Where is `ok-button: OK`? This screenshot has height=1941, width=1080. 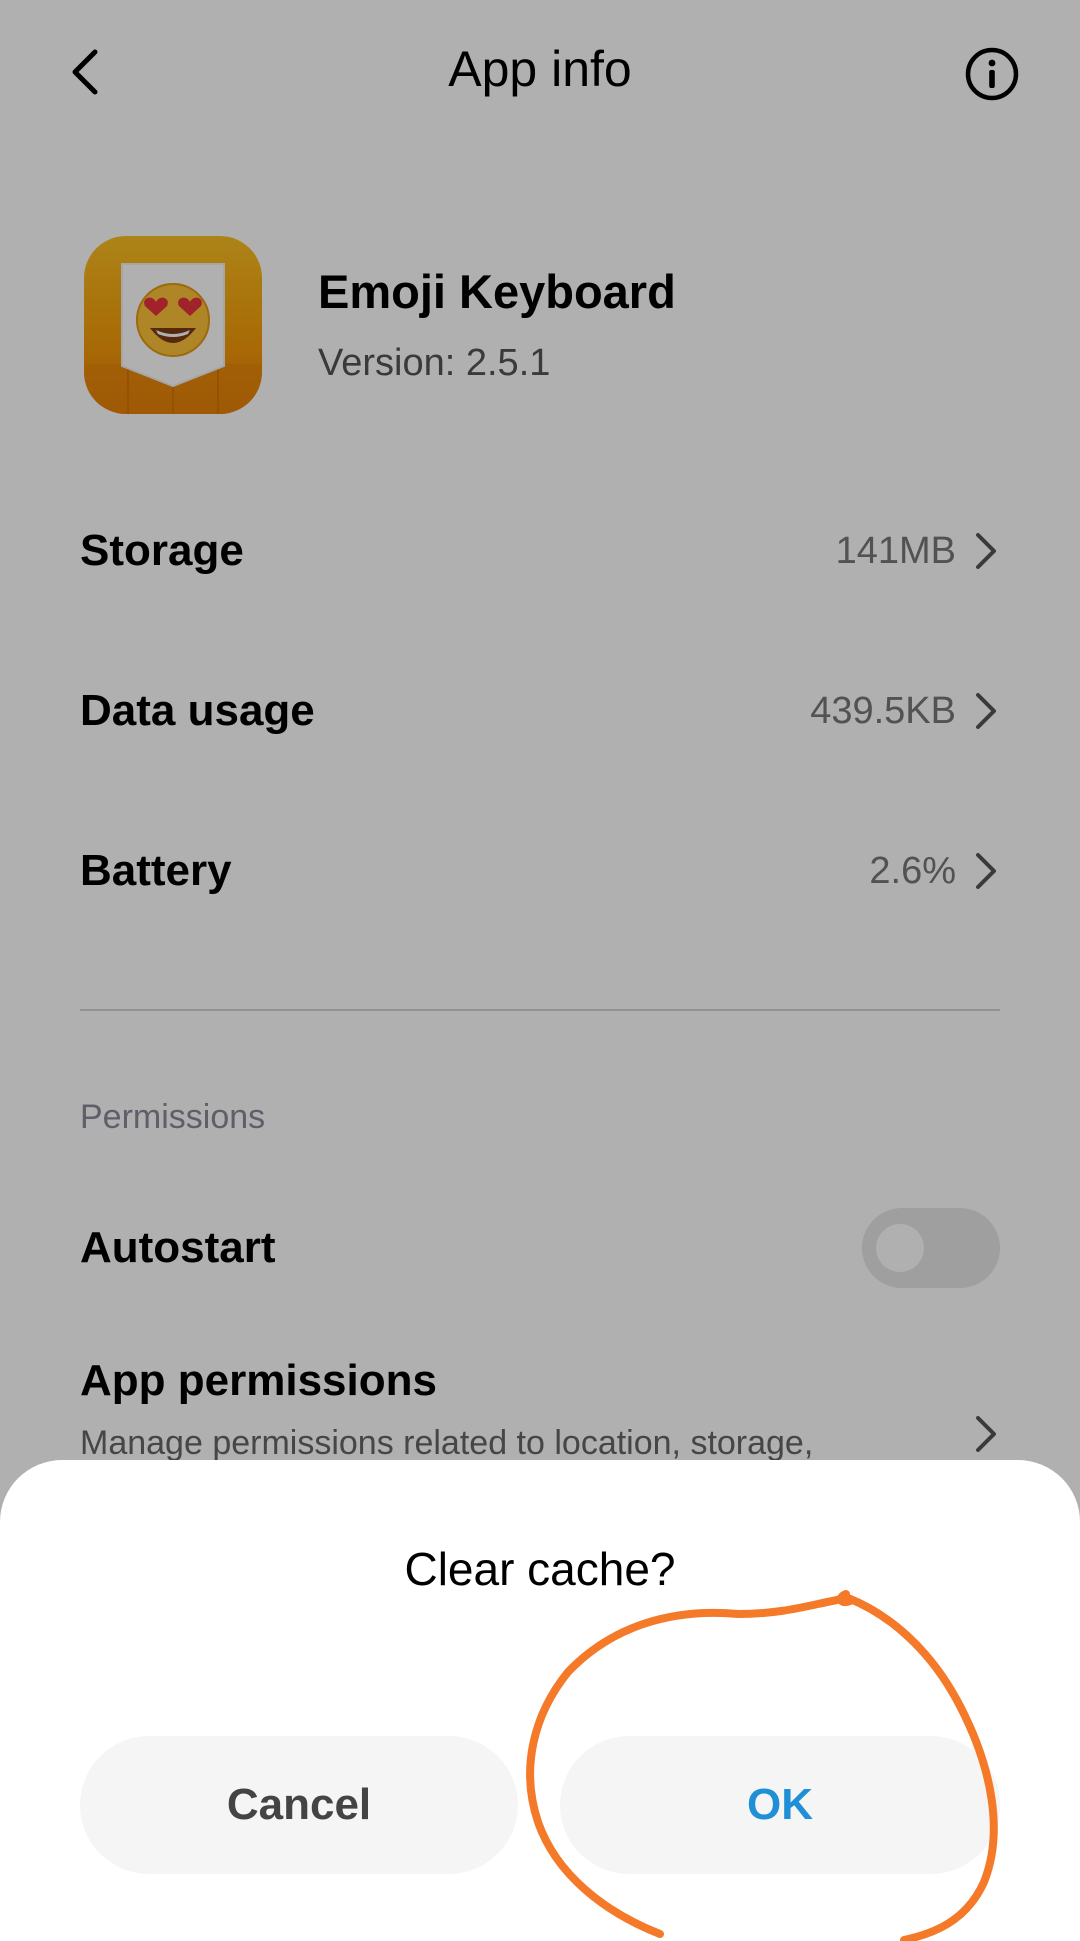 ok-button: OK is located at coordinates (780, 1805).